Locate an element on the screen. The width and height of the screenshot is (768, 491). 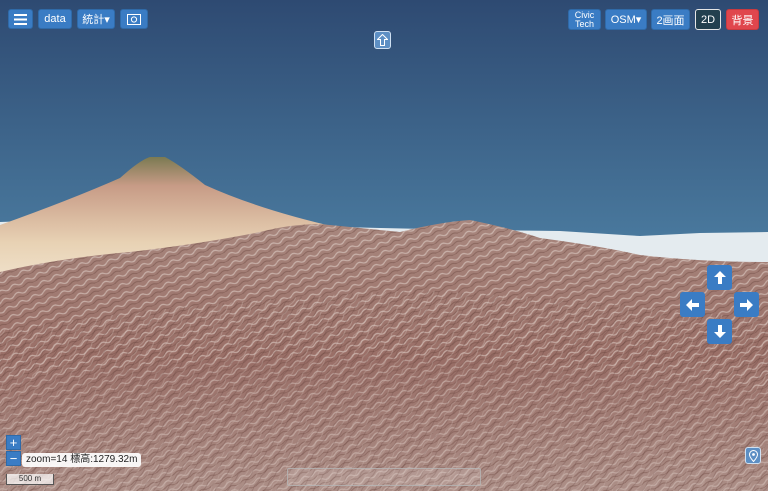
screenshot-button is located at coordinates (134, 19).